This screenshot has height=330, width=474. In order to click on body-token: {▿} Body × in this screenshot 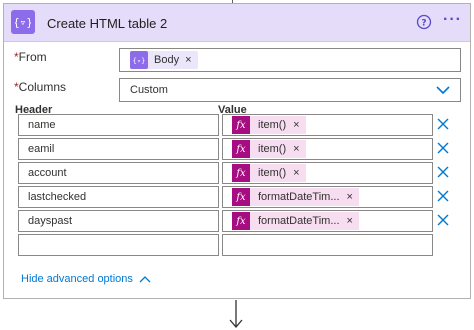, I will do `click(164, 60)`.